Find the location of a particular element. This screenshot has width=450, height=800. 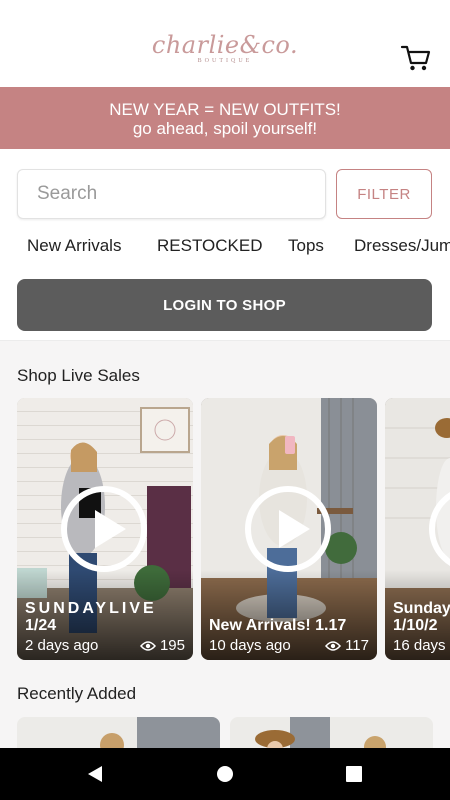

section-title-recently-added: Recently Added is located at coordinates (77, 693).